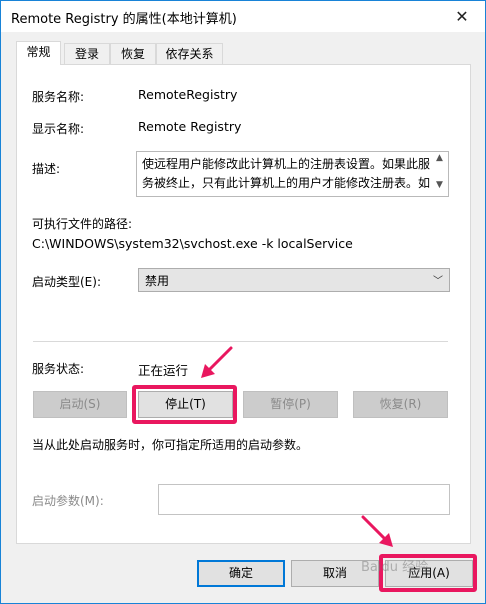 The image size is (486, 604). Describe the element at coordinates (395, 567) in the screenshot. I see `watermark: Baidu 经验` at that location.